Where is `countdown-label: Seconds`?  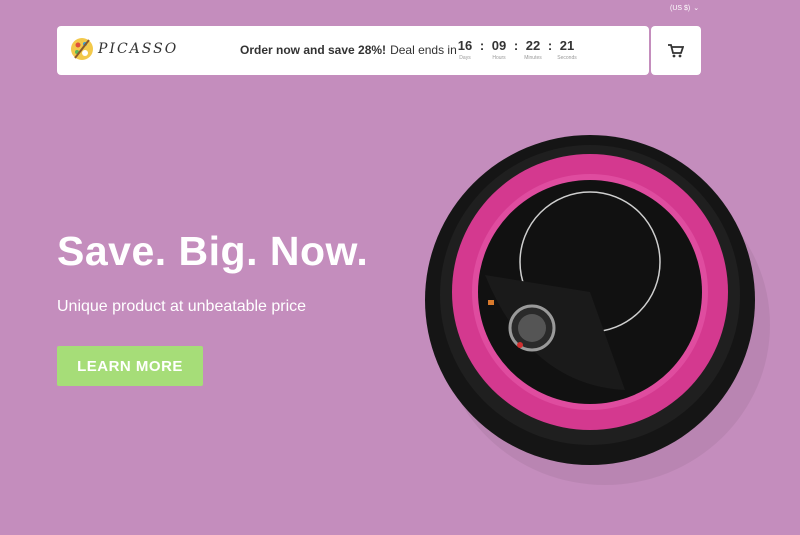 countdown-label: Seconds is located at coordinates (567, 58).